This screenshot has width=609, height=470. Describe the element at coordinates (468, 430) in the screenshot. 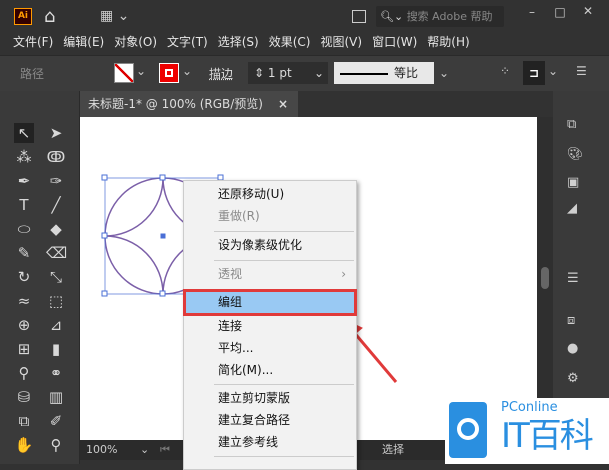

I see `watermark-search-icon` at that location.